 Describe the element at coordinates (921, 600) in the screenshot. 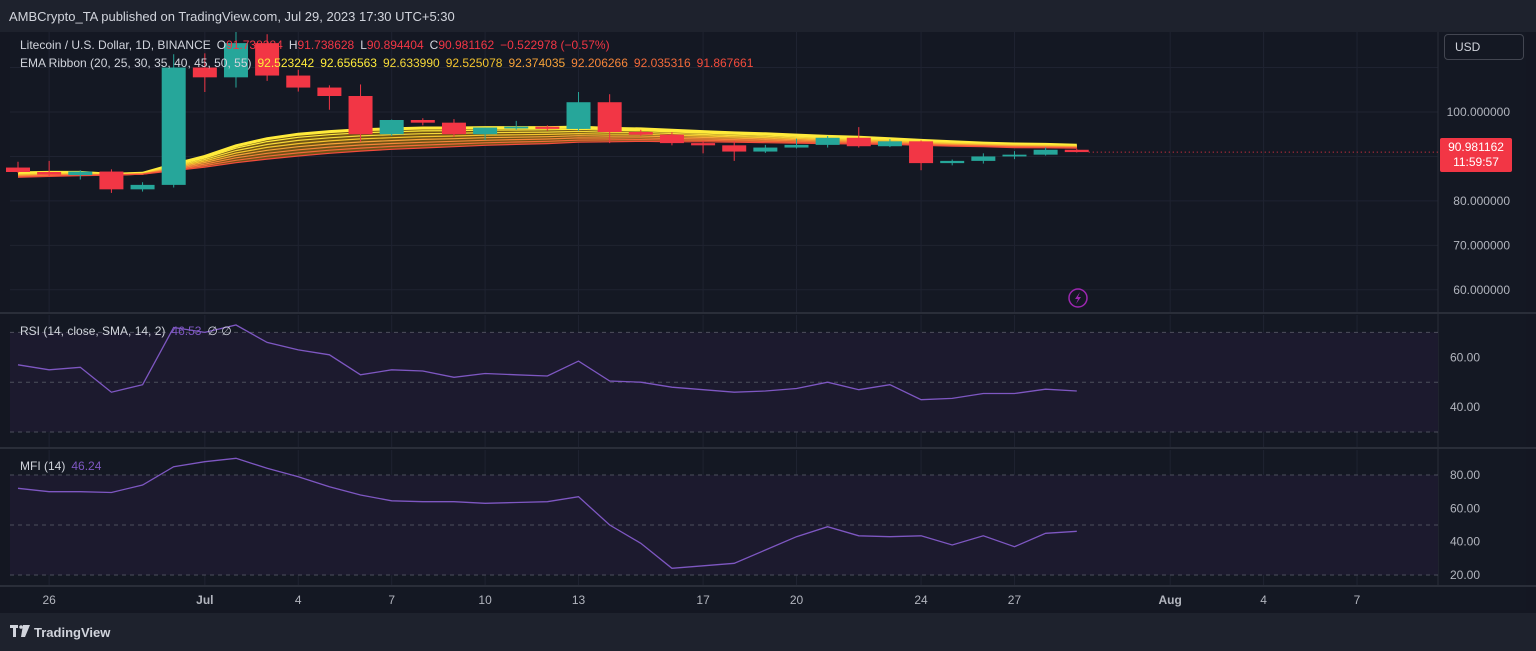

I see `time-tick-label: 24` at that location.